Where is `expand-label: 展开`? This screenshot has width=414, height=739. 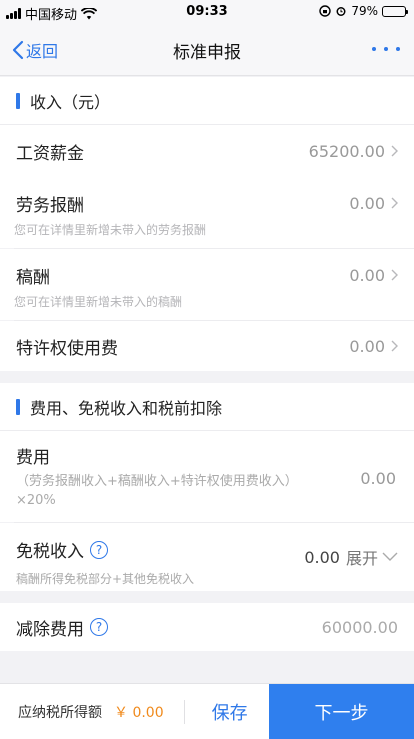
expand-label: 展开 is located at coordinates (361, 558).